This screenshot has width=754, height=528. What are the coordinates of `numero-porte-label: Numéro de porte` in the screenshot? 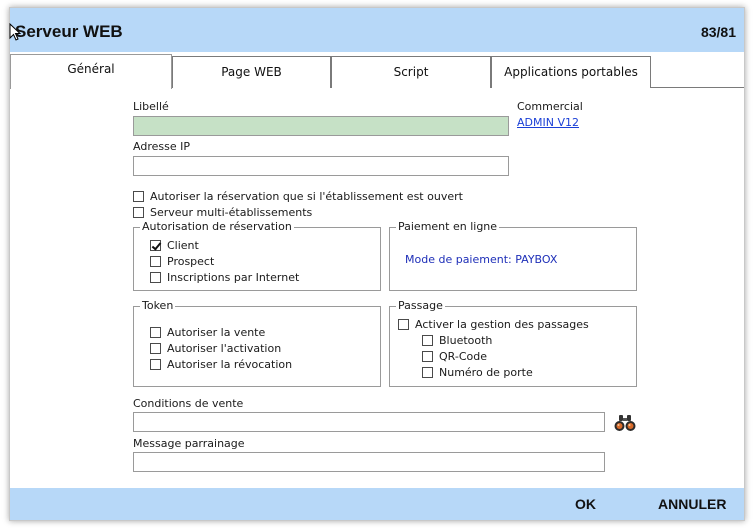 It's located at (486, 372).